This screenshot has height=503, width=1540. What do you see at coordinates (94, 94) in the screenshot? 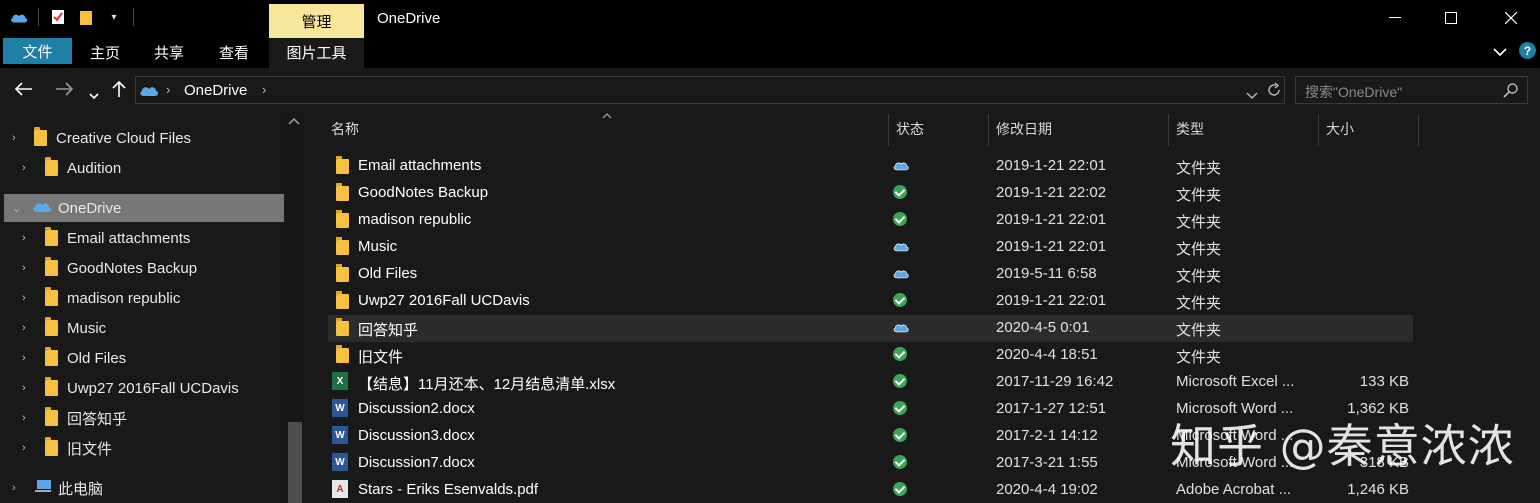
I see `recent-locations-button` at bounding box center [94, 94].